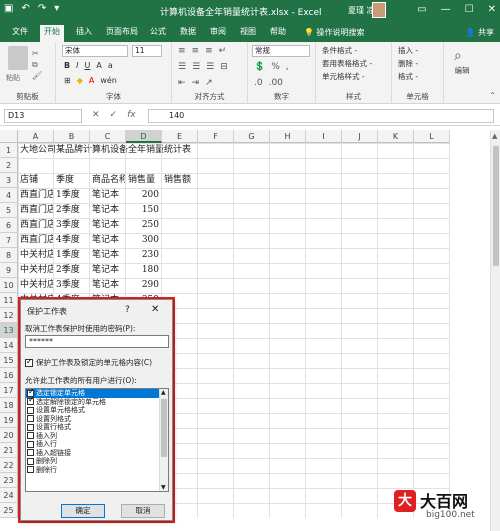 This screenshot has height=531, width=500. Describe the element at coordinates (127, 310) in the screenshot. I see `help-icon: ?` at that location.